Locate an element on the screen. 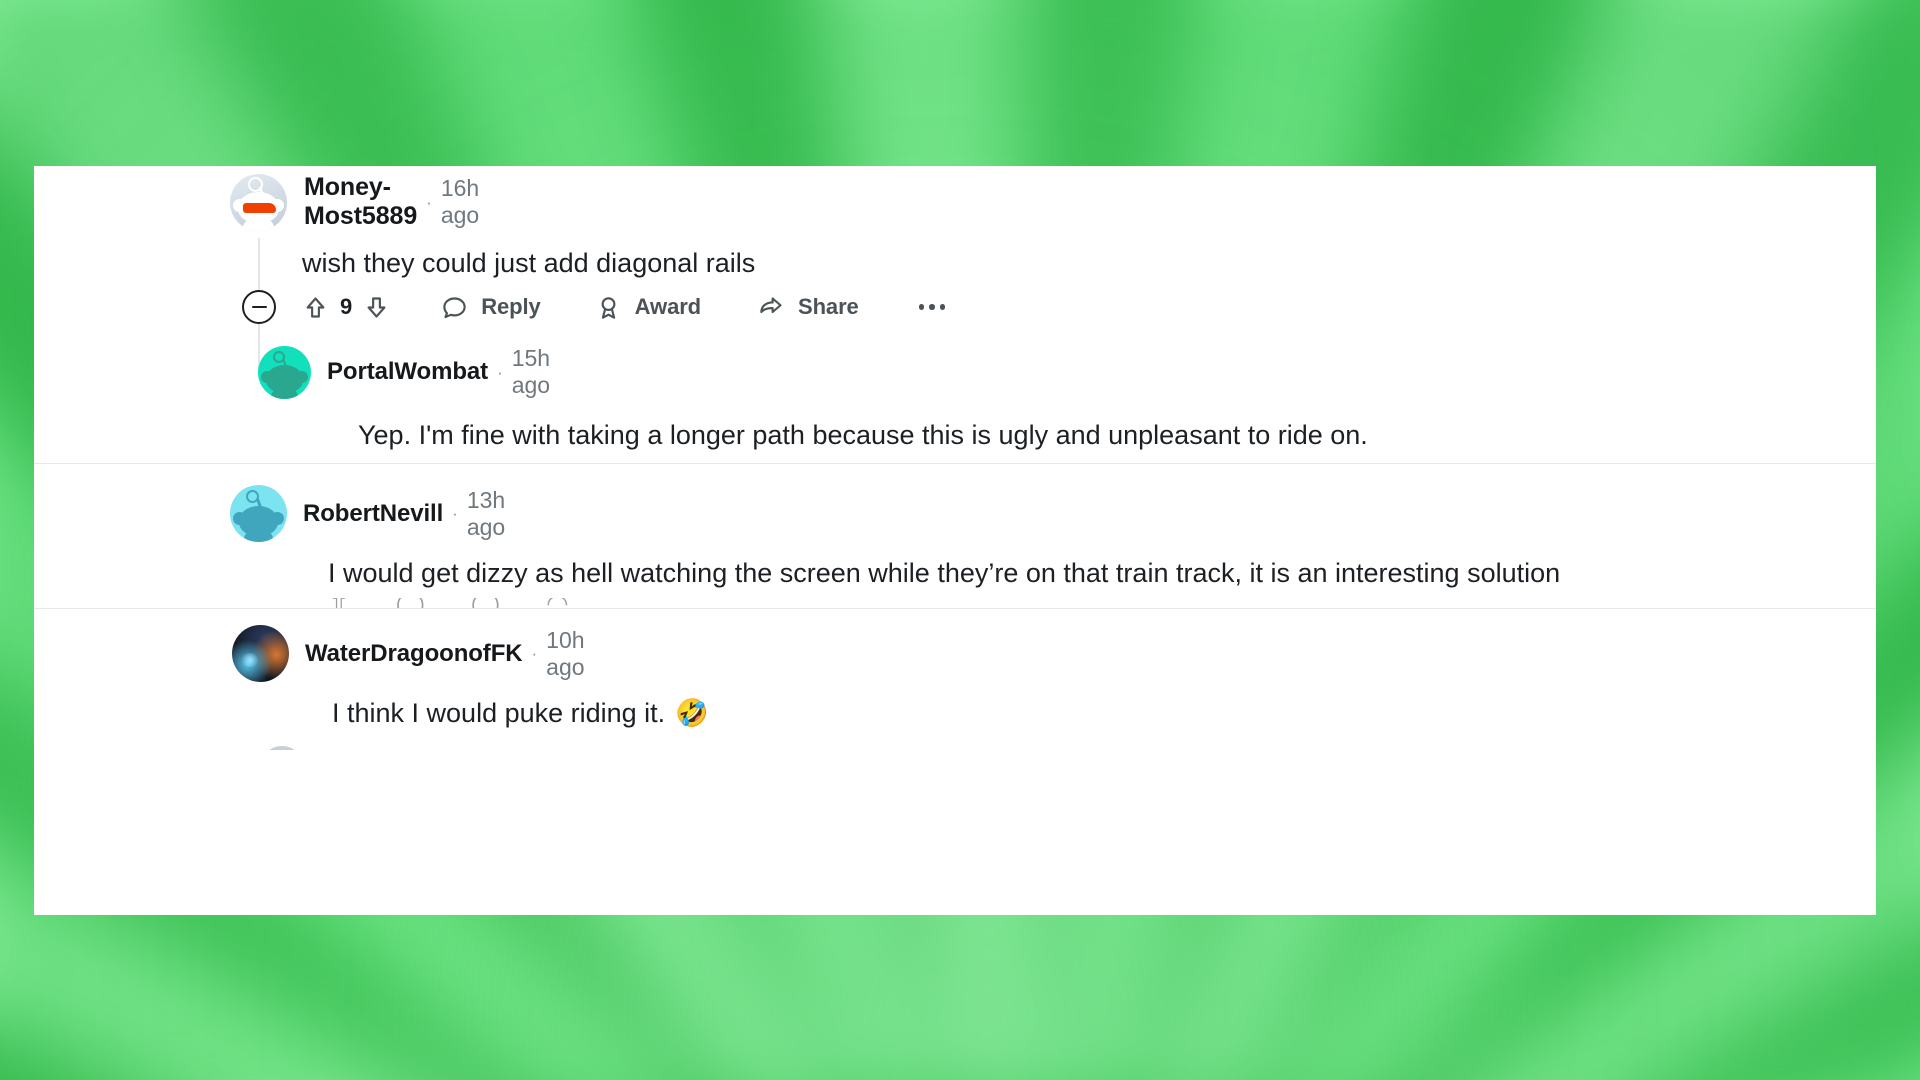  award-icon-clipped: ◯ is located at coordinates (485, 603).